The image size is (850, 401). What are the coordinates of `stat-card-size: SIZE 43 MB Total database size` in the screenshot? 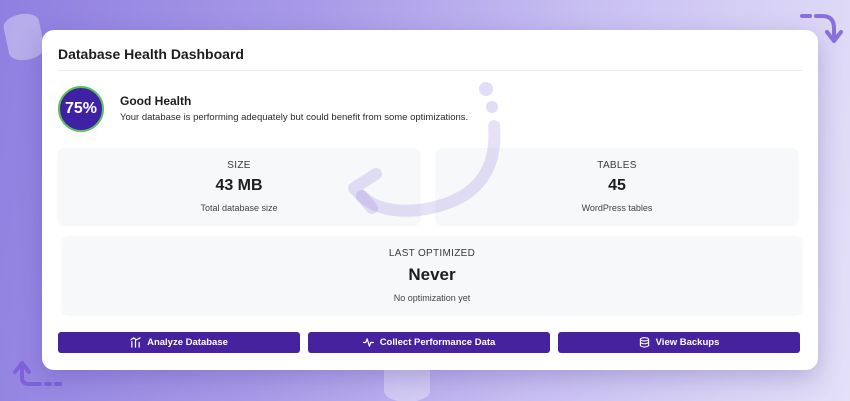 It's located at (239, 186).